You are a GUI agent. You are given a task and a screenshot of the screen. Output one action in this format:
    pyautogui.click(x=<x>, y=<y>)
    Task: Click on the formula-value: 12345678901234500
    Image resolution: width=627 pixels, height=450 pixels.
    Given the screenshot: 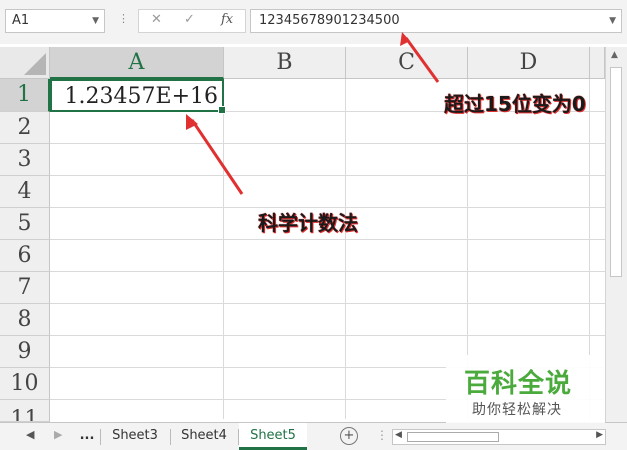 What is the action you would take?
    pyautogui.click(x=329, y=20)
    